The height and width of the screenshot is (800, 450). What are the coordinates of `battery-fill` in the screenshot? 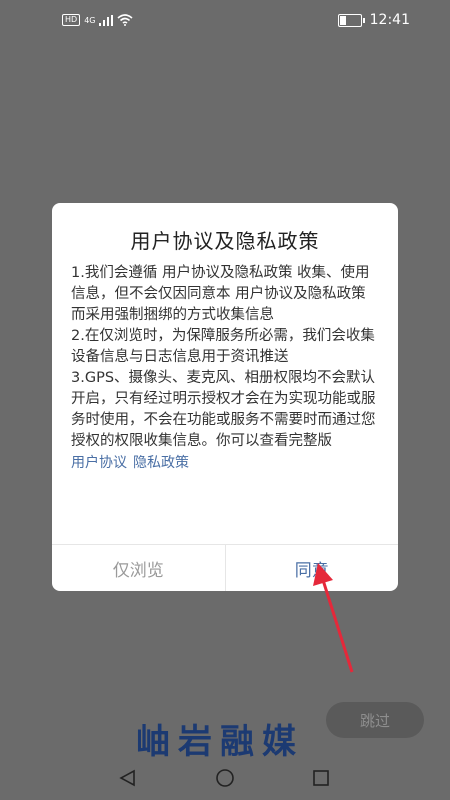 It's located at (342, 20).